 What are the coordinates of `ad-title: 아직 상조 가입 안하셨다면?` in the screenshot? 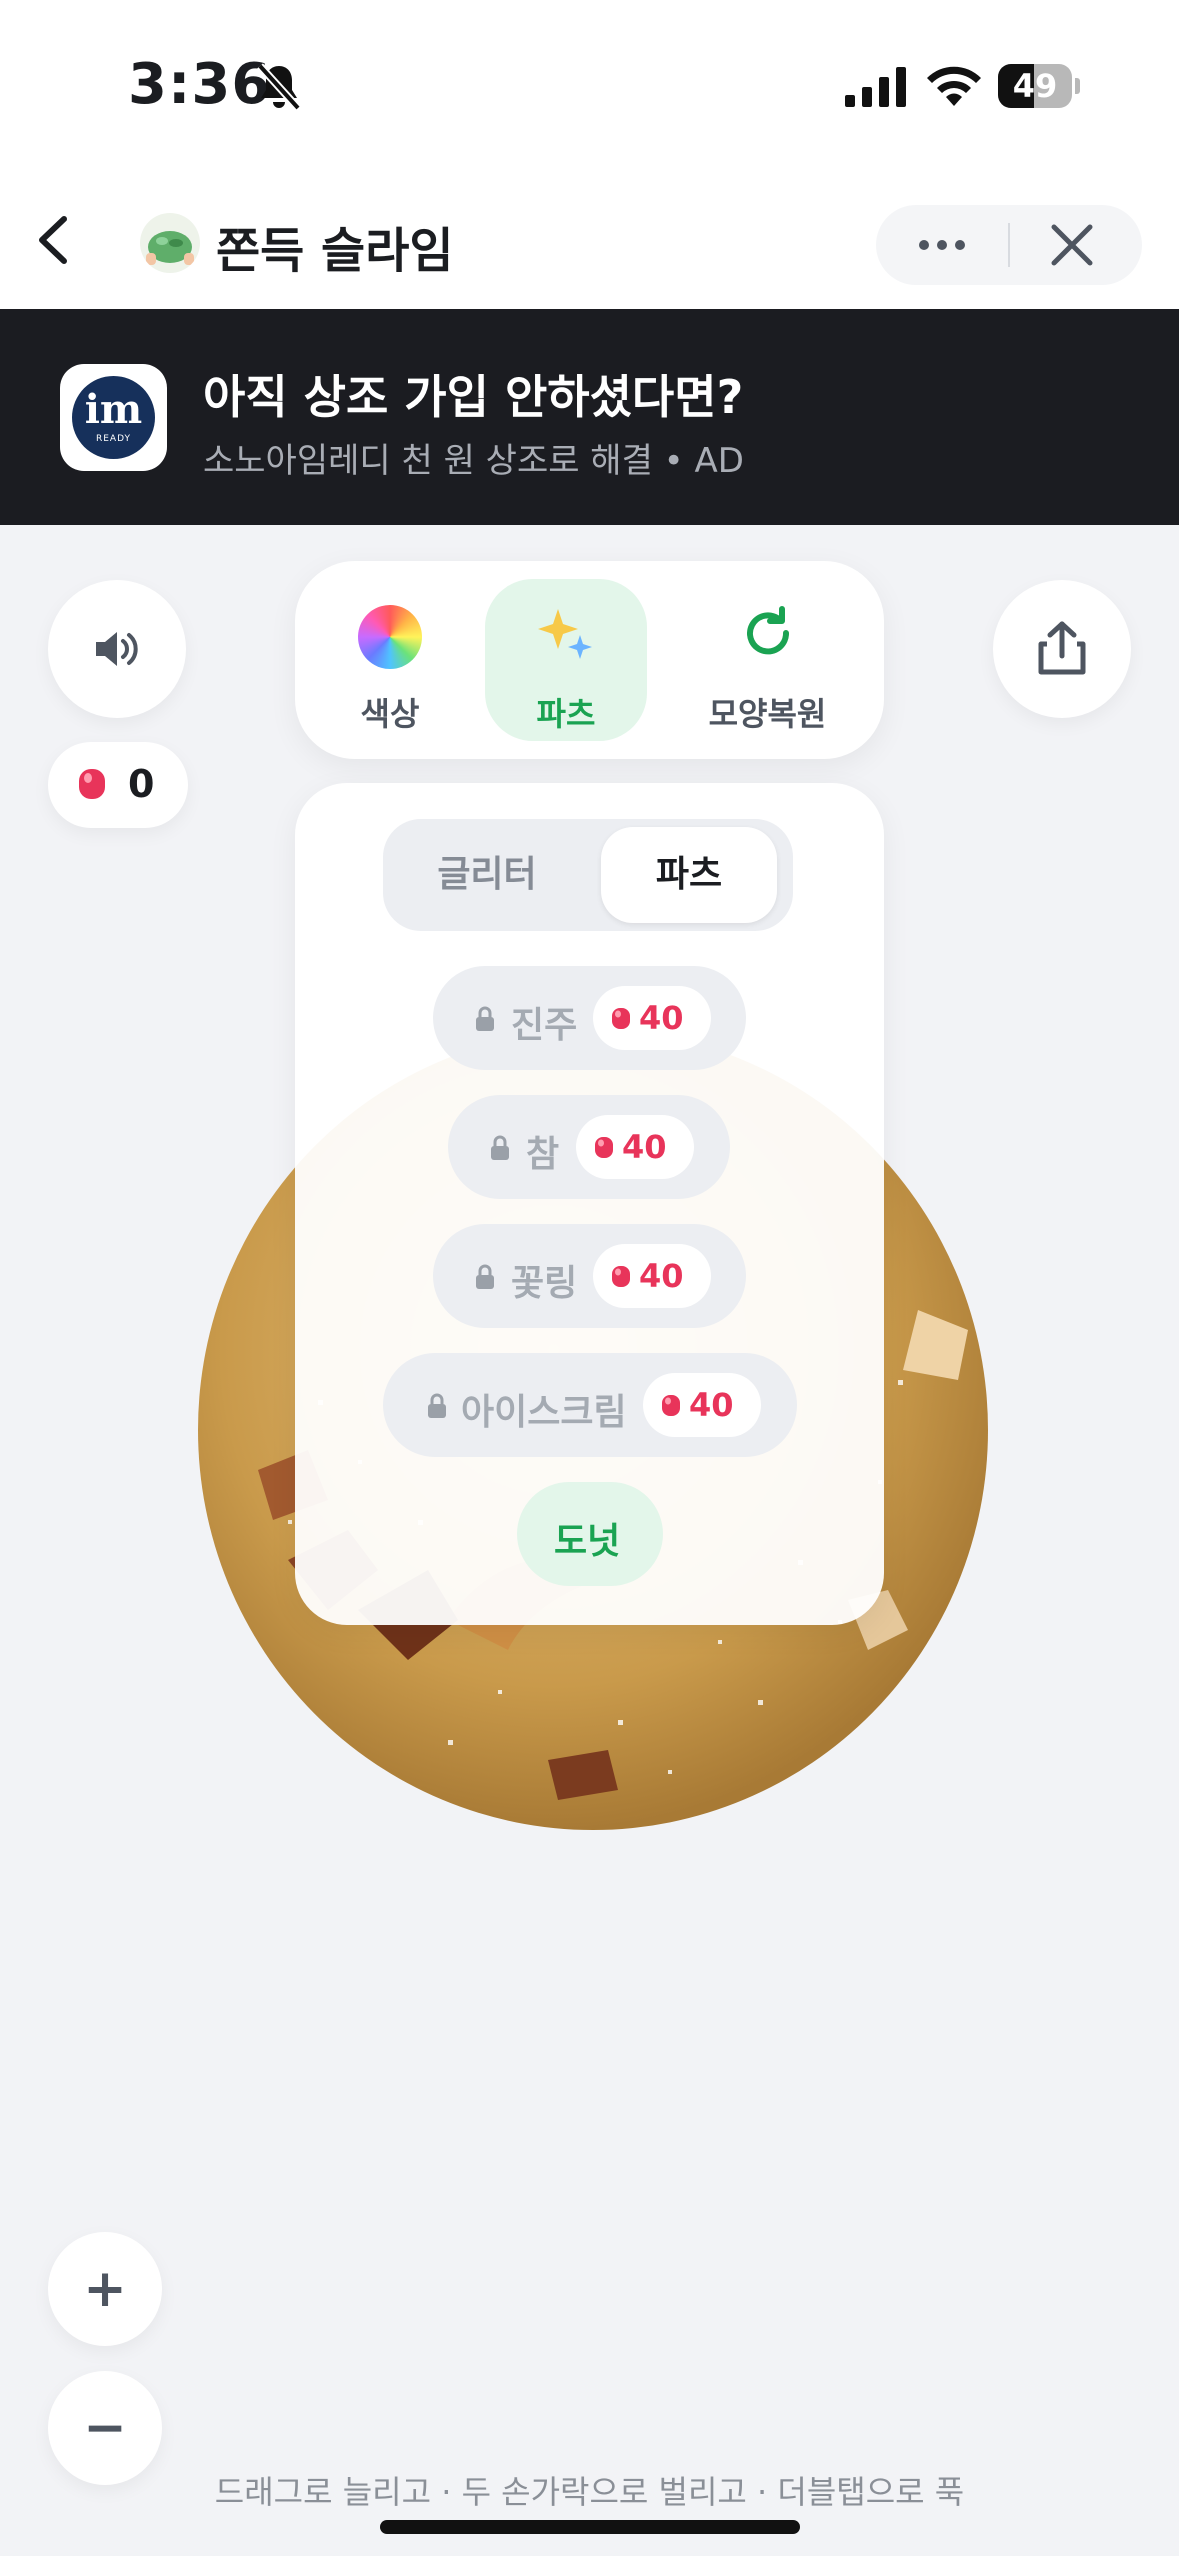 It's located at (473, 397).